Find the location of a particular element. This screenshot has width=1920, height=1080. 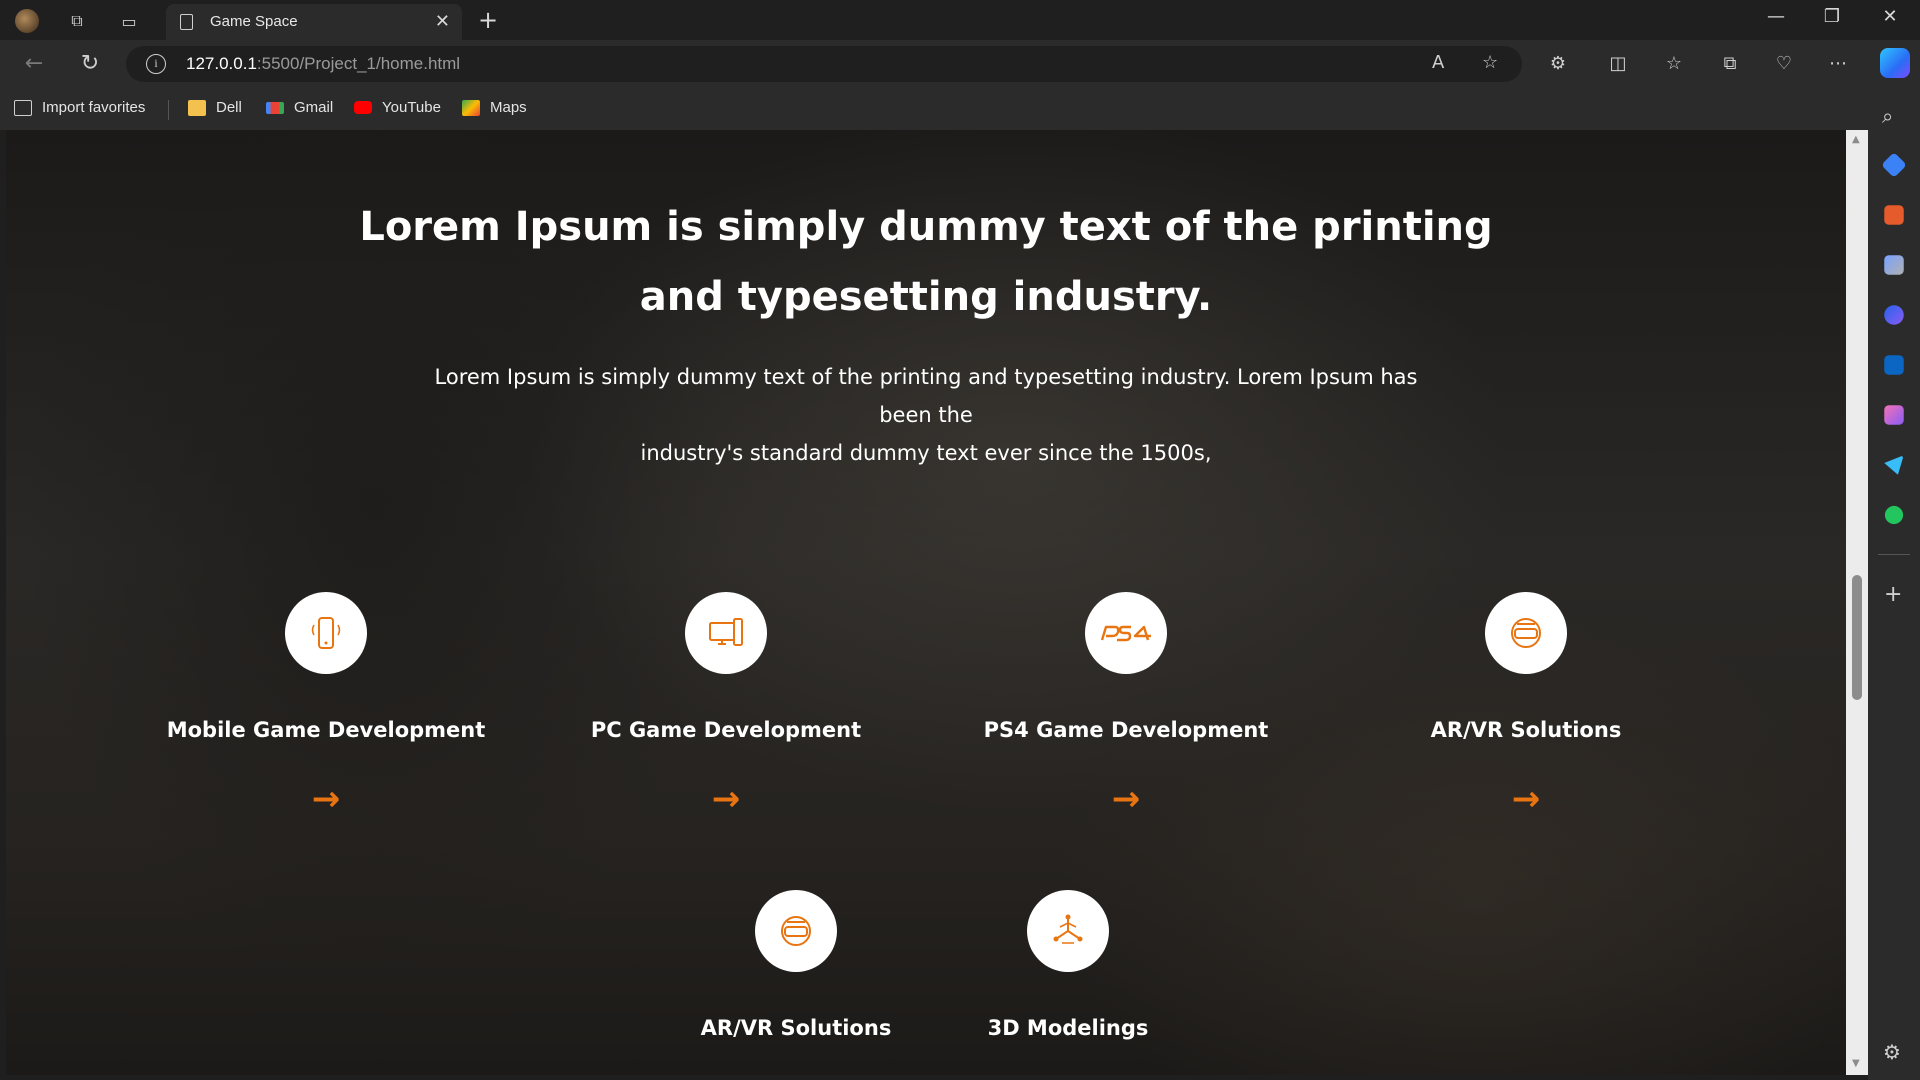

service-card-mobile: Mobile Game Development → is located at coordinates (326, 704).